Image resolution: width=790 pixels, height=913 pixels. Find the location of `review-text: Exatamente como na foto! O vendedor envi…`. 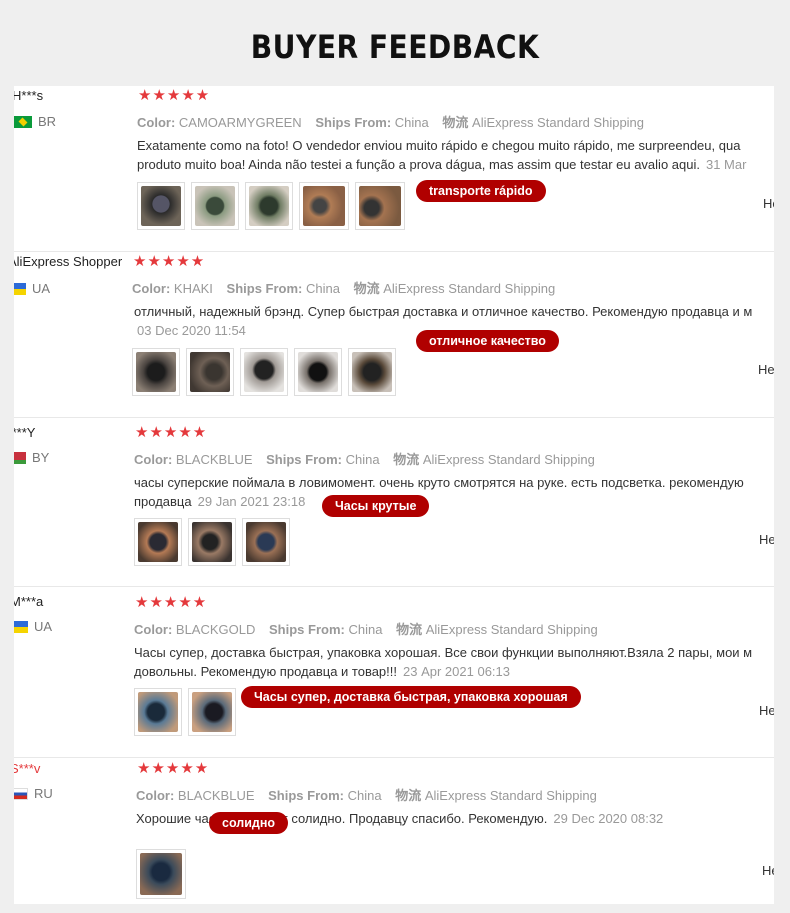

review-text: Exatamente como na foto! O vendedor envi… is located at coordinates (442, 155).